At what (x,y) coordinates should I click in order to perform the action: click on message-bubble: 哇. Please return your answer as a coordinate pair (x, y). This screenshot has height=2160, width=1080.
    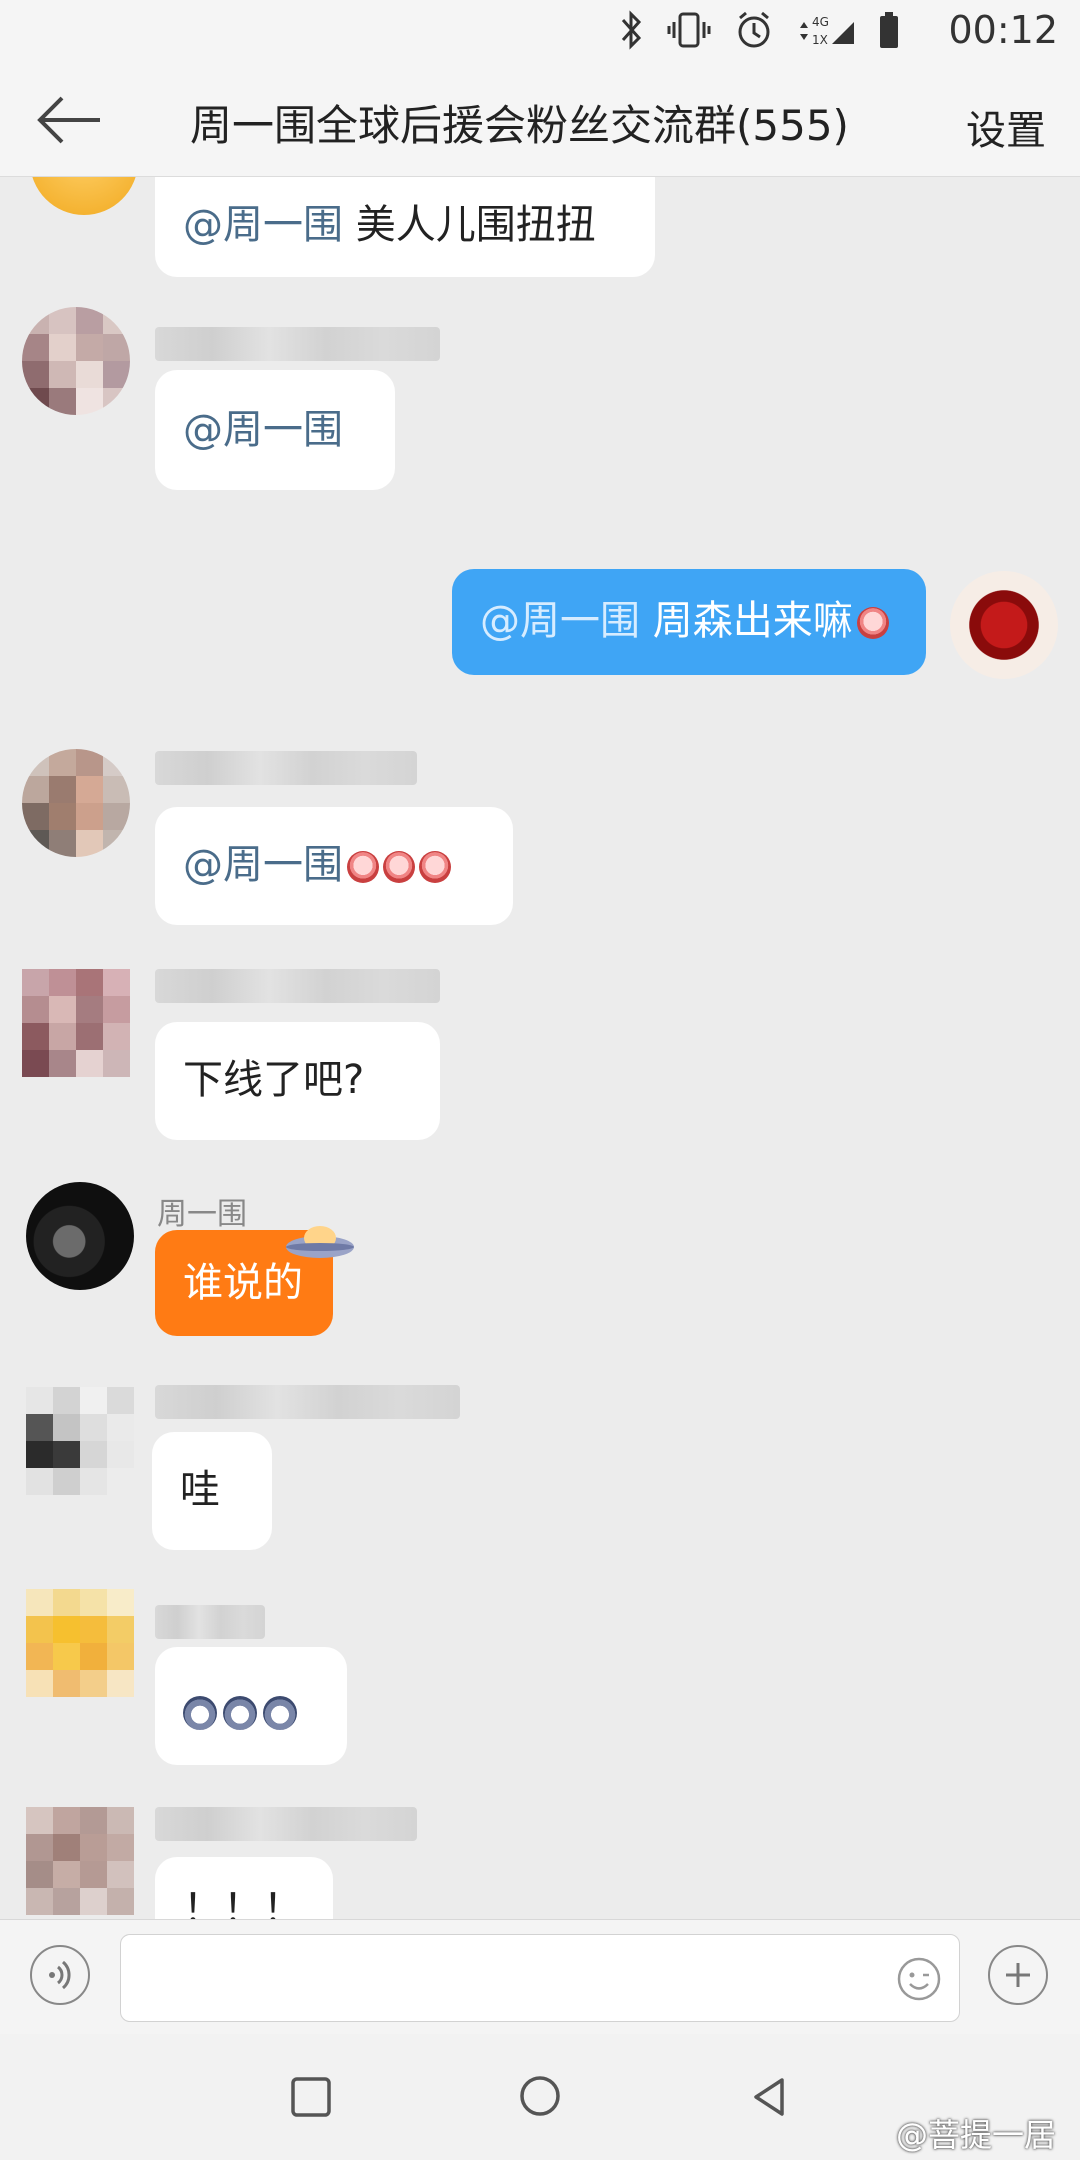
    Looking at the image, I should click on (212, 1491).